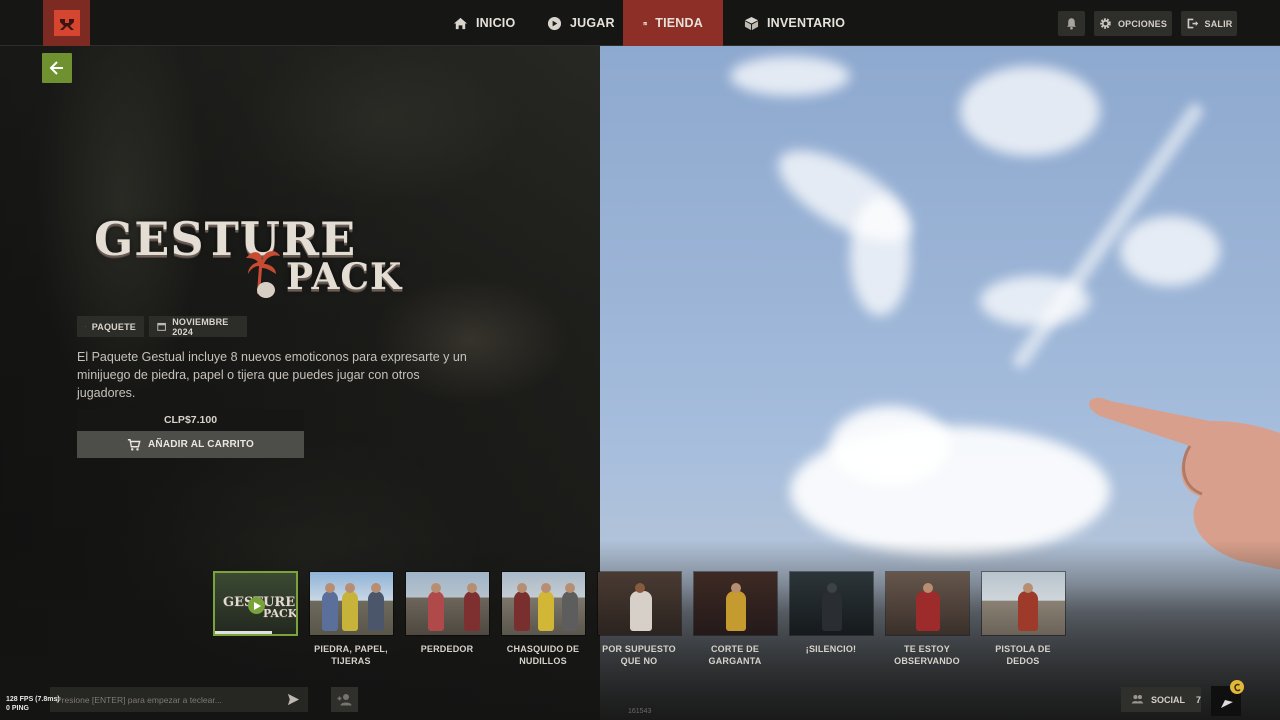 This screenshot has height=720, width=1280. What do you see at coordinates (806, 23) in the screenshot?
I see `nav-tab-label: INVENTARIO` at bounding box center [806, 23].